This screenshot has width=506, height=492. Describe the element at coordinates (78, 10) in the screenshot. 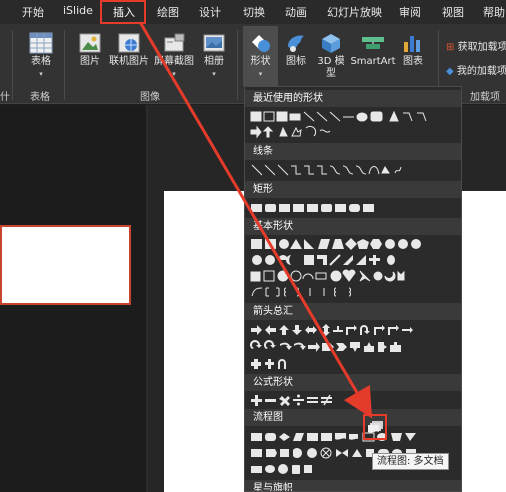

I see `tab-islide: iSlide` at that location.